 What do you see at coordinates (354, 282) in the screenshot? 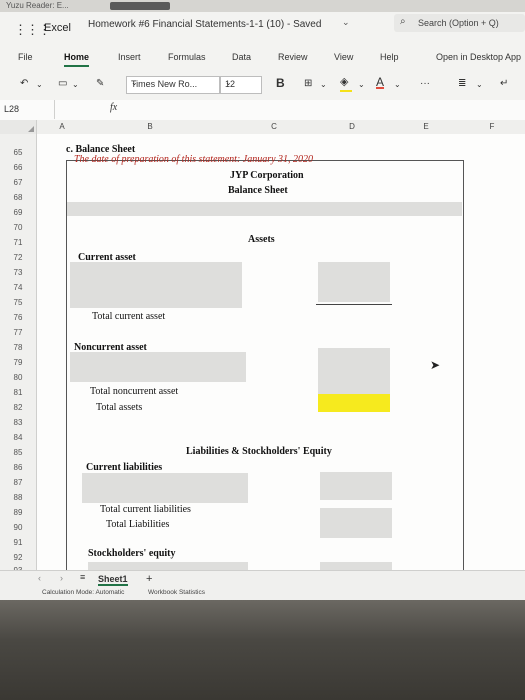
I see `current-asset-amount-area` at bounding box center [354, 282].